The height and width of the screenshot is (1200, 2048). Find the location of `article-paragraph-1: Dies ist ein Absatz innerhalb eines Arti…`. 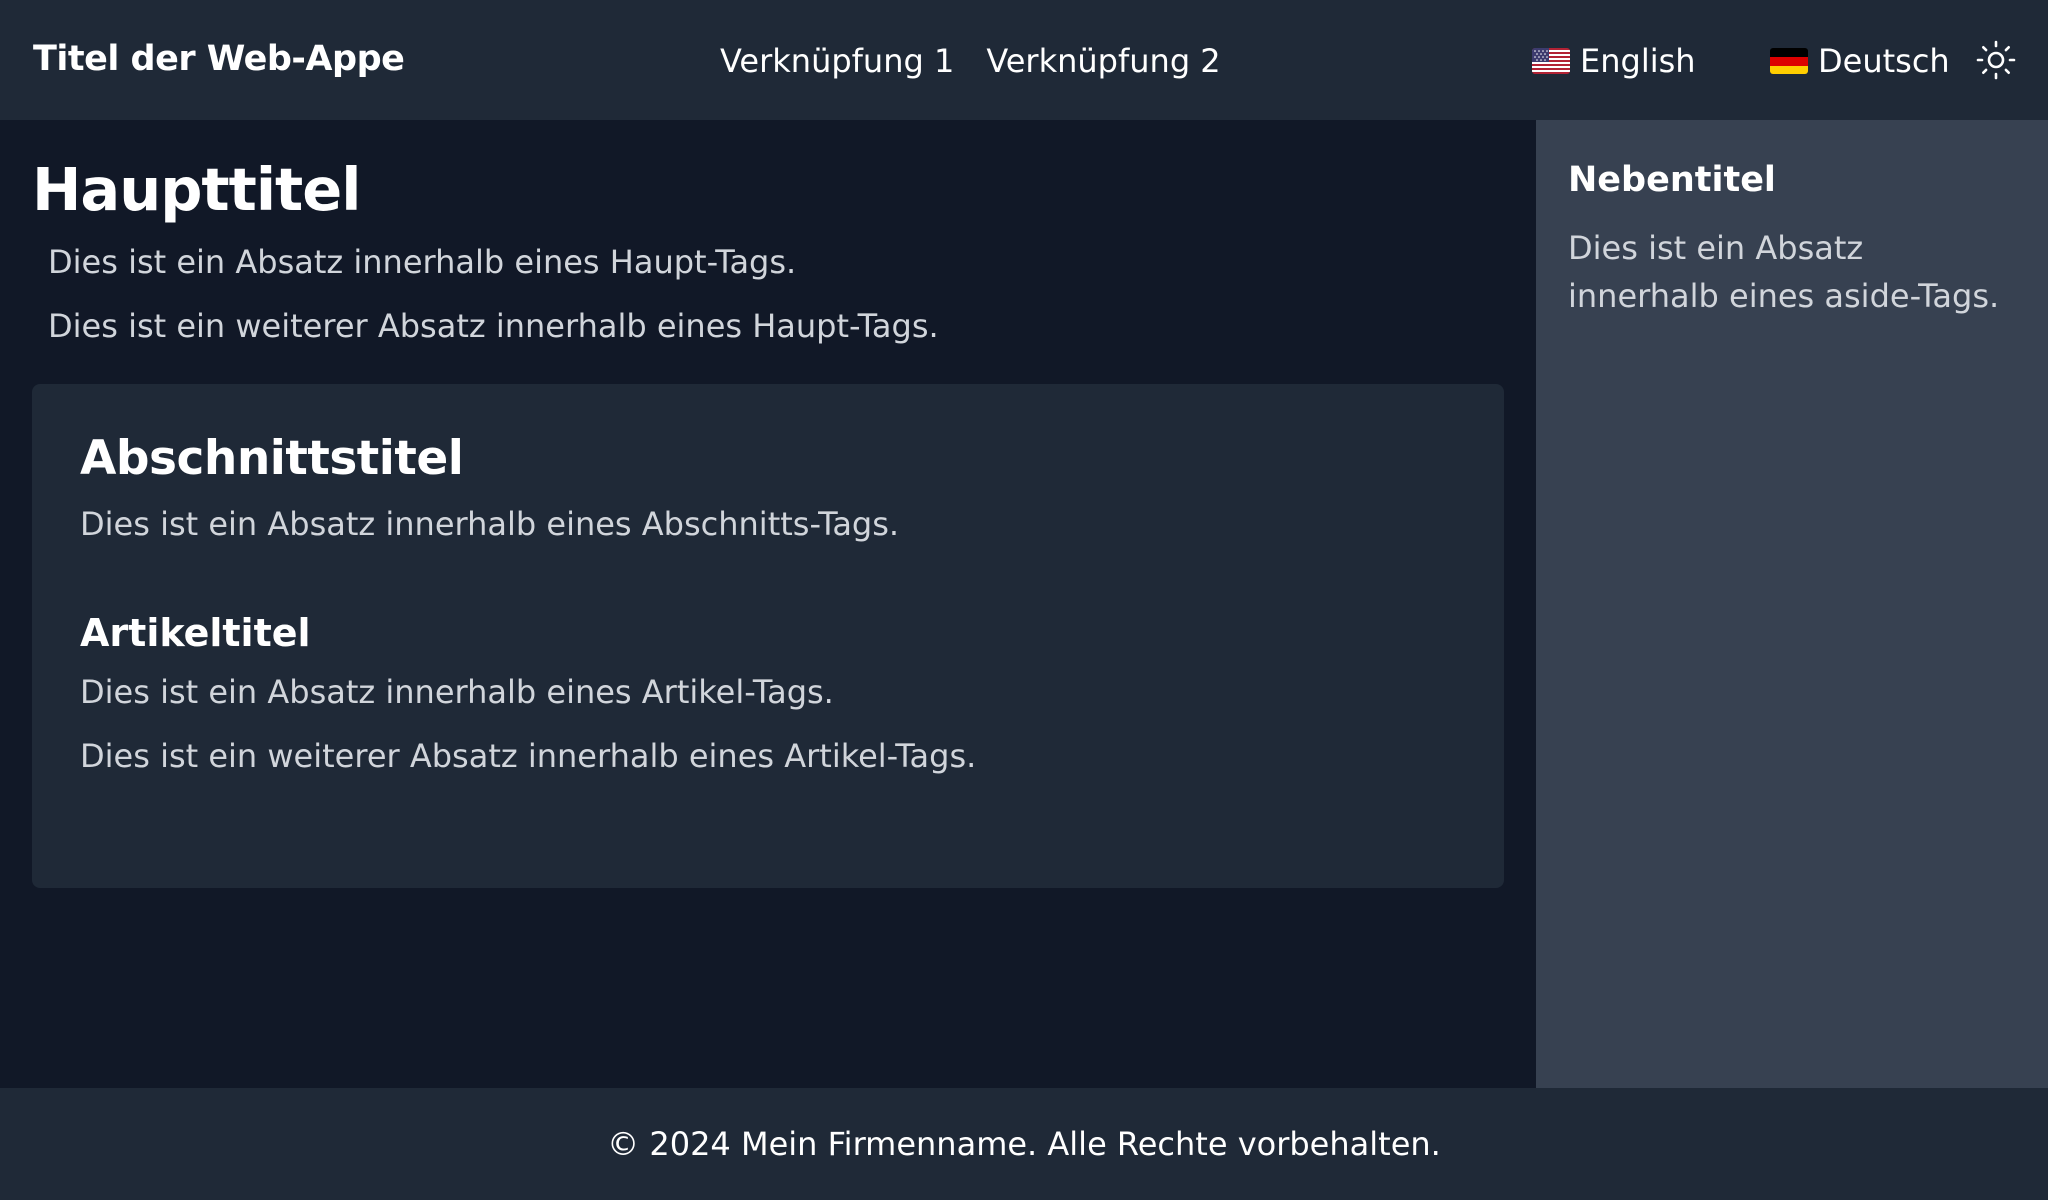

article-paragraph-1: Dies ist ein Absatz innerhalb eines Arti… is located at coordinates (457, 692).